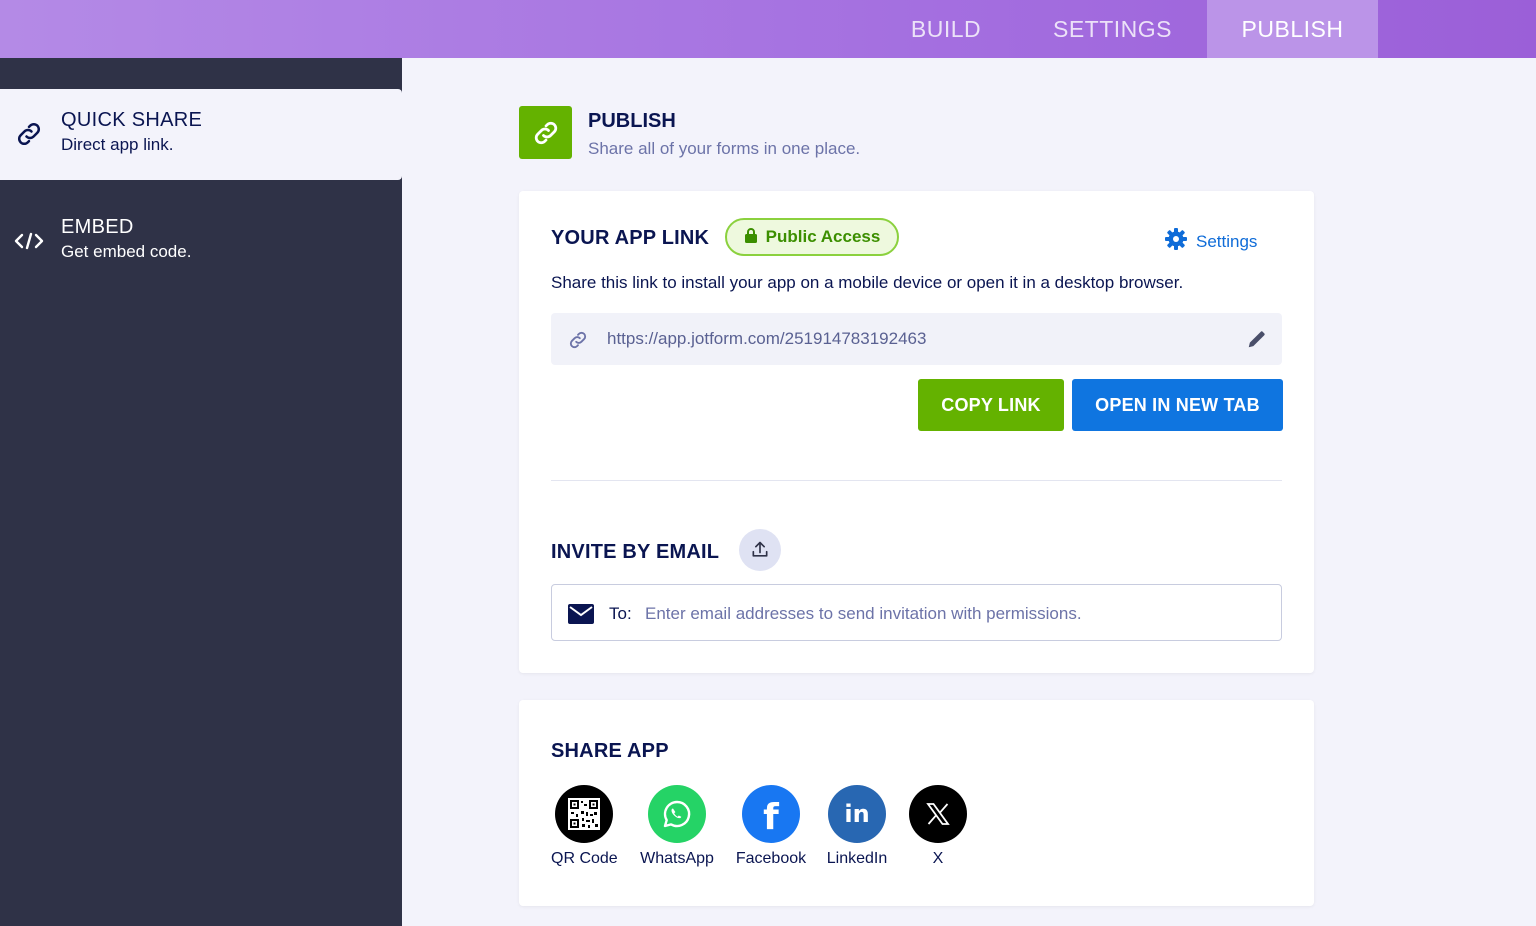  I want to click on publish-link-icon, so click(545, 132).